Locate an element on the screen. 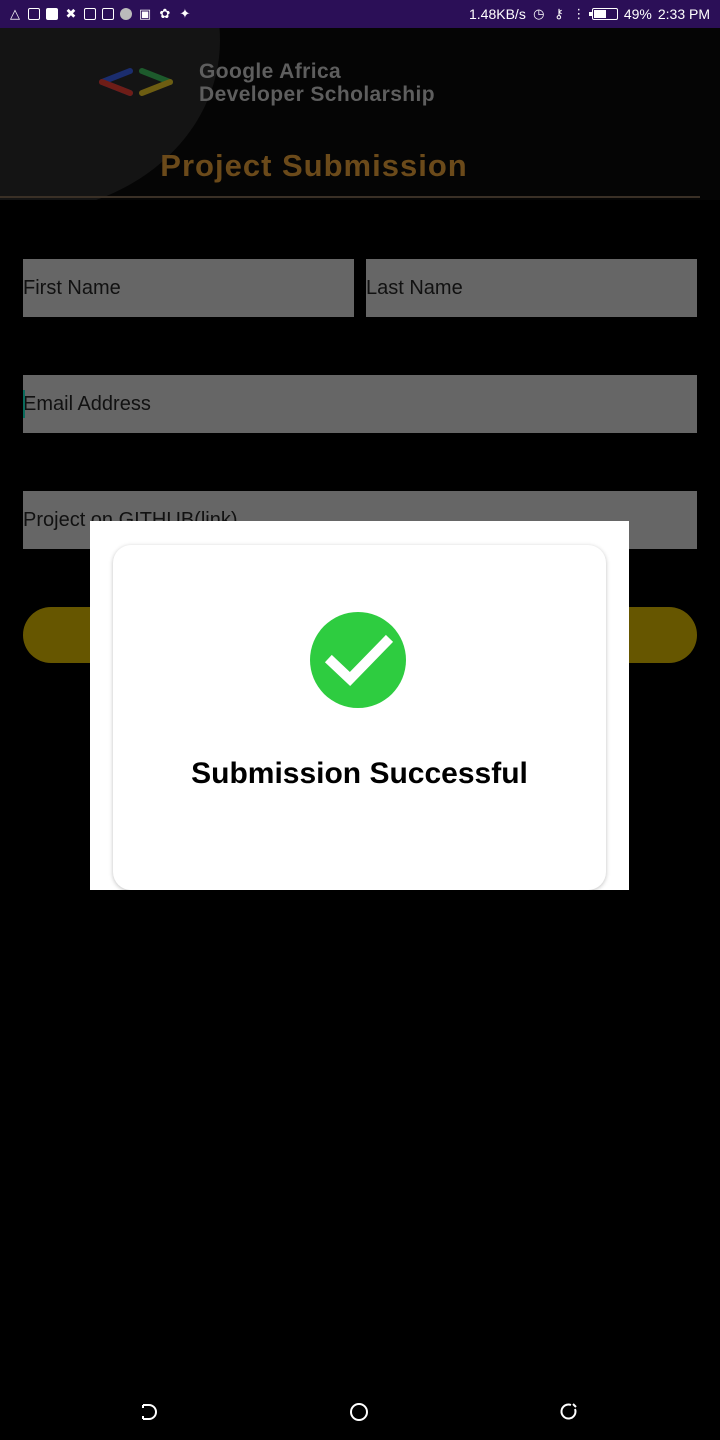 This screenshot has height=1440, width=720. success-message: Submission Successful is located at coordinates (359, 773).